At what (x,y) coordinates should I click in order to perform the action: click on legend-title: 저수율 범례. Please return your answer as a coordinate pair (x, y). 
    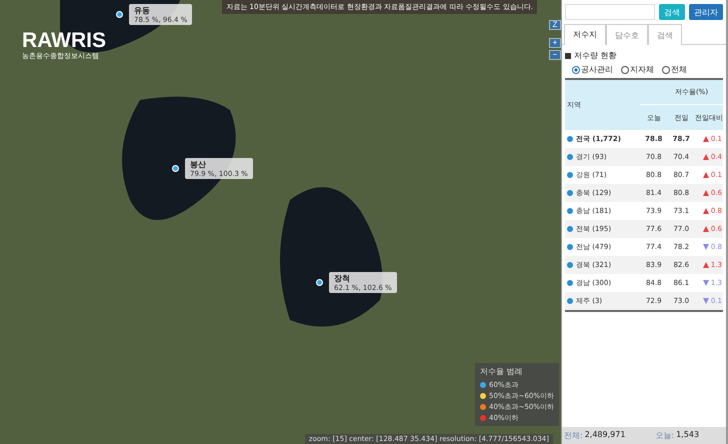
    Looking at the image, I should click on (502, 371).